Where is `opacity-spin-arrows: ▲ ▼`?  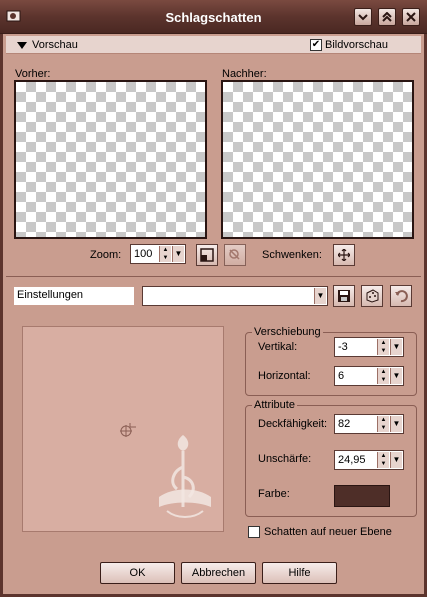
opacity-spin-arrows: ▲ ▼ is located at coordinates (383, 424).